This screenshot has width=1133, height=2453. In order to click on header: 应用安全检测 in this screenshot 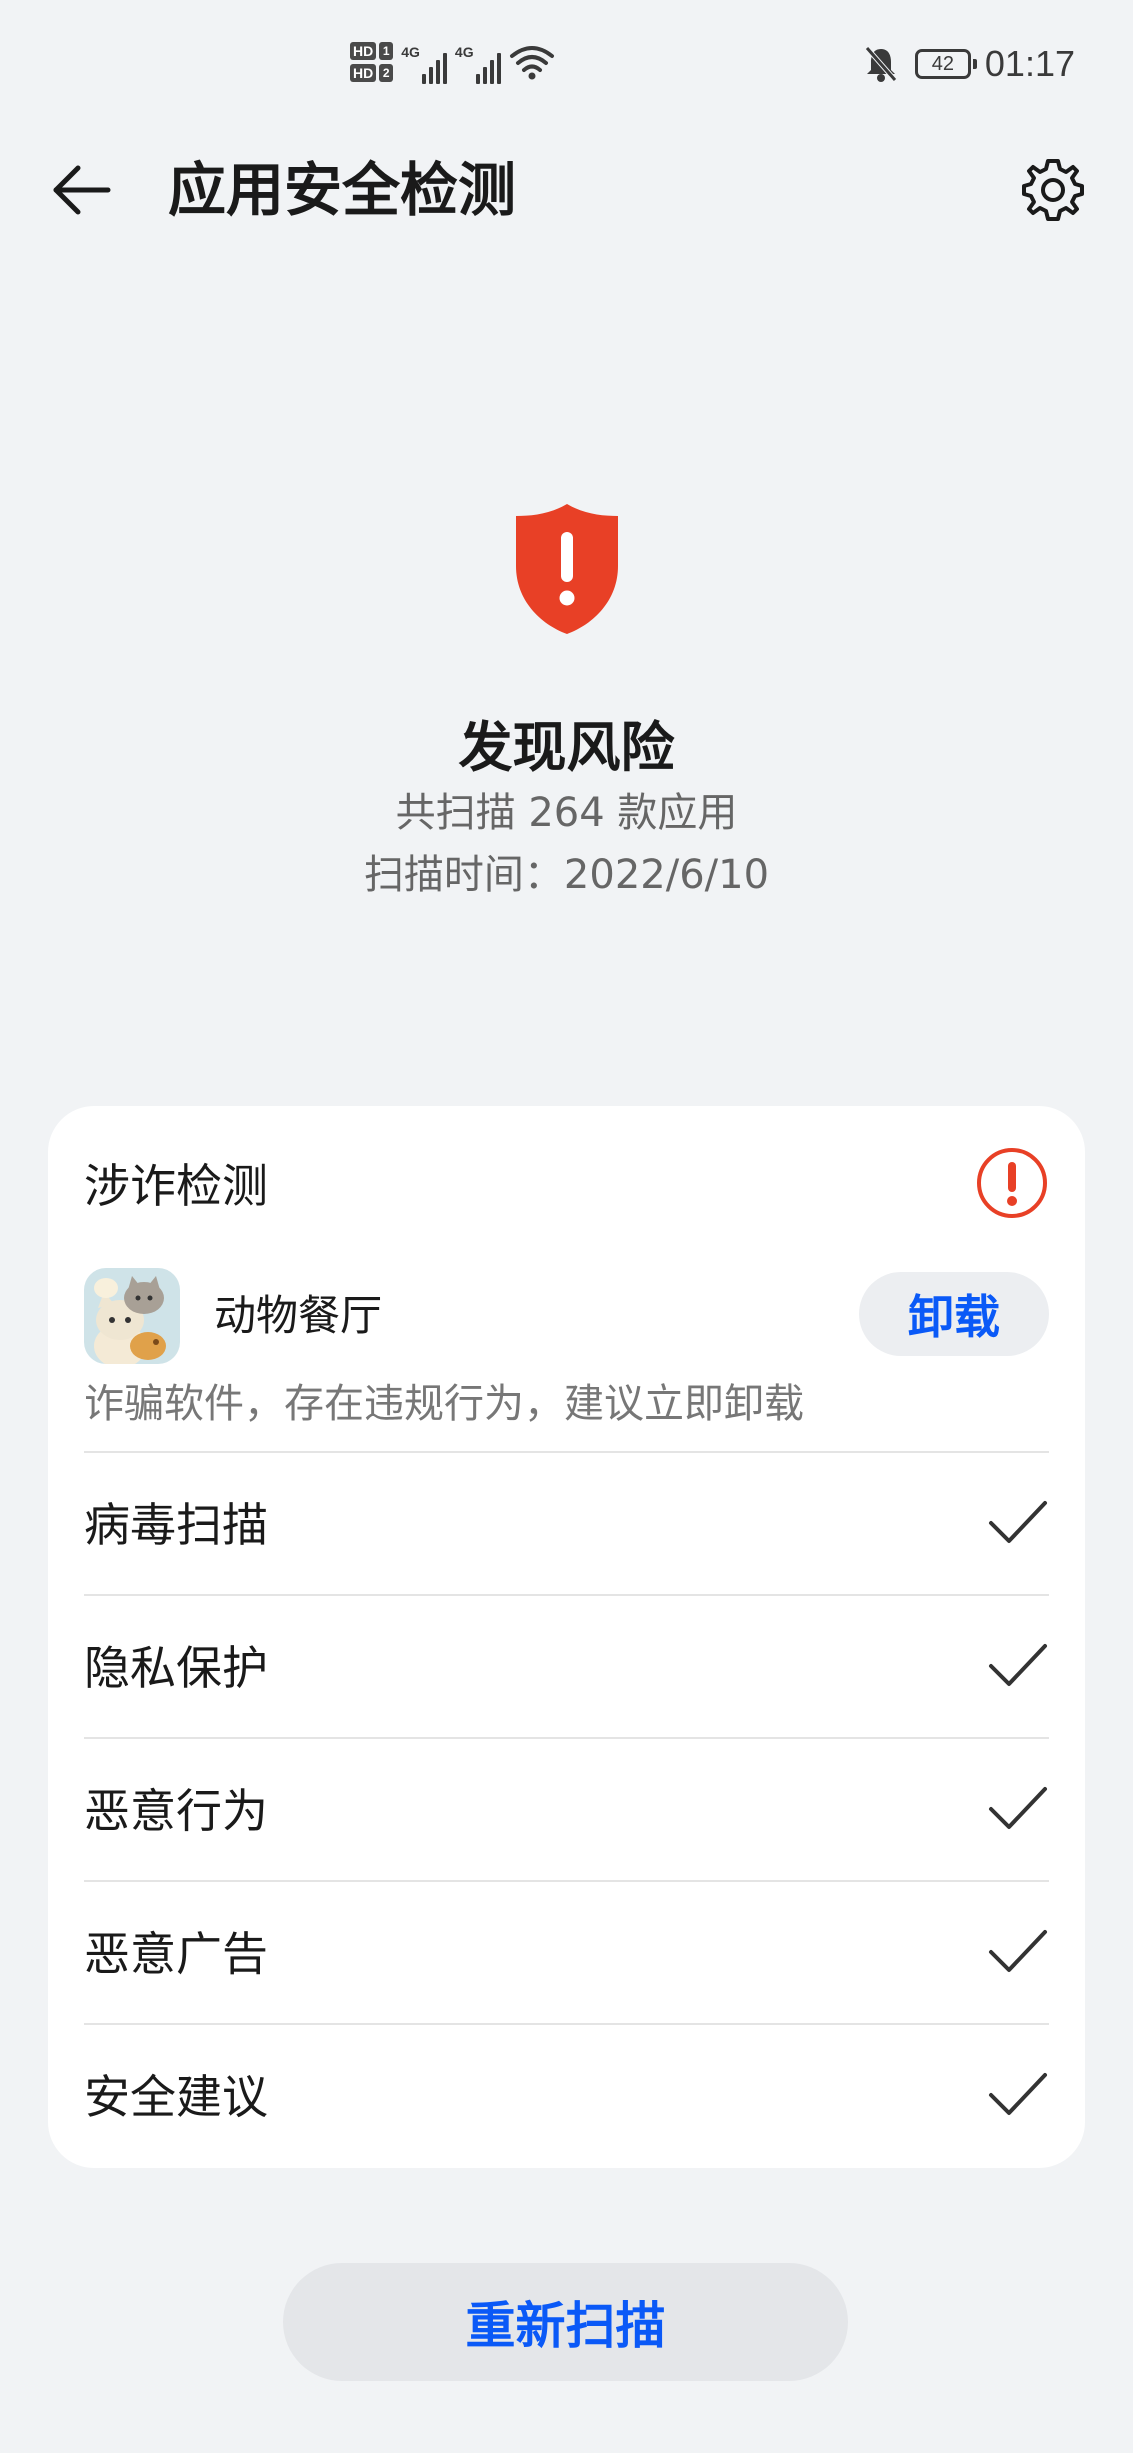, I will do `click(566, 190)`.